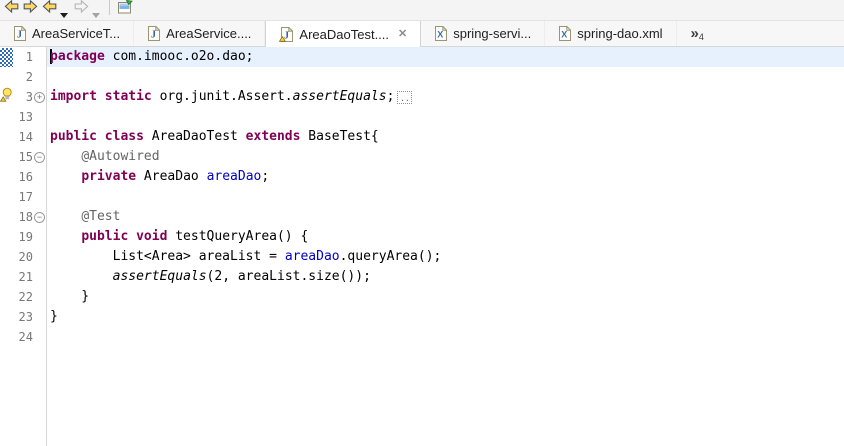 This screenshot has width=844, height=446. I want to click on token-static: assertEquals, so click(339, 96).